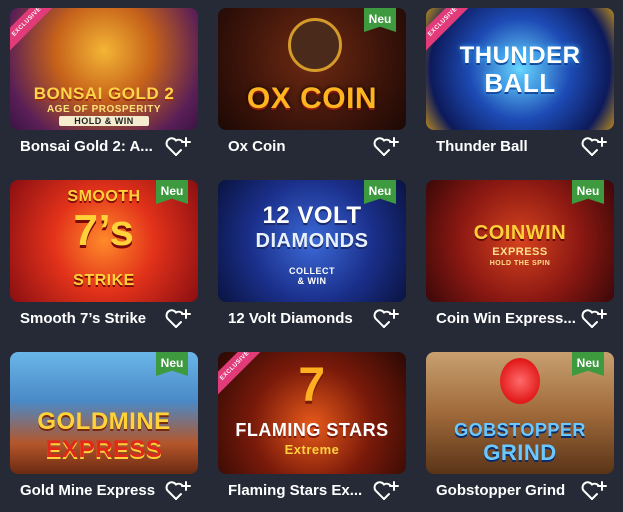  Describe the element at coordinates (104, 421) in the screenshot. I see `game-art-title: GOLDMINE` at that location.